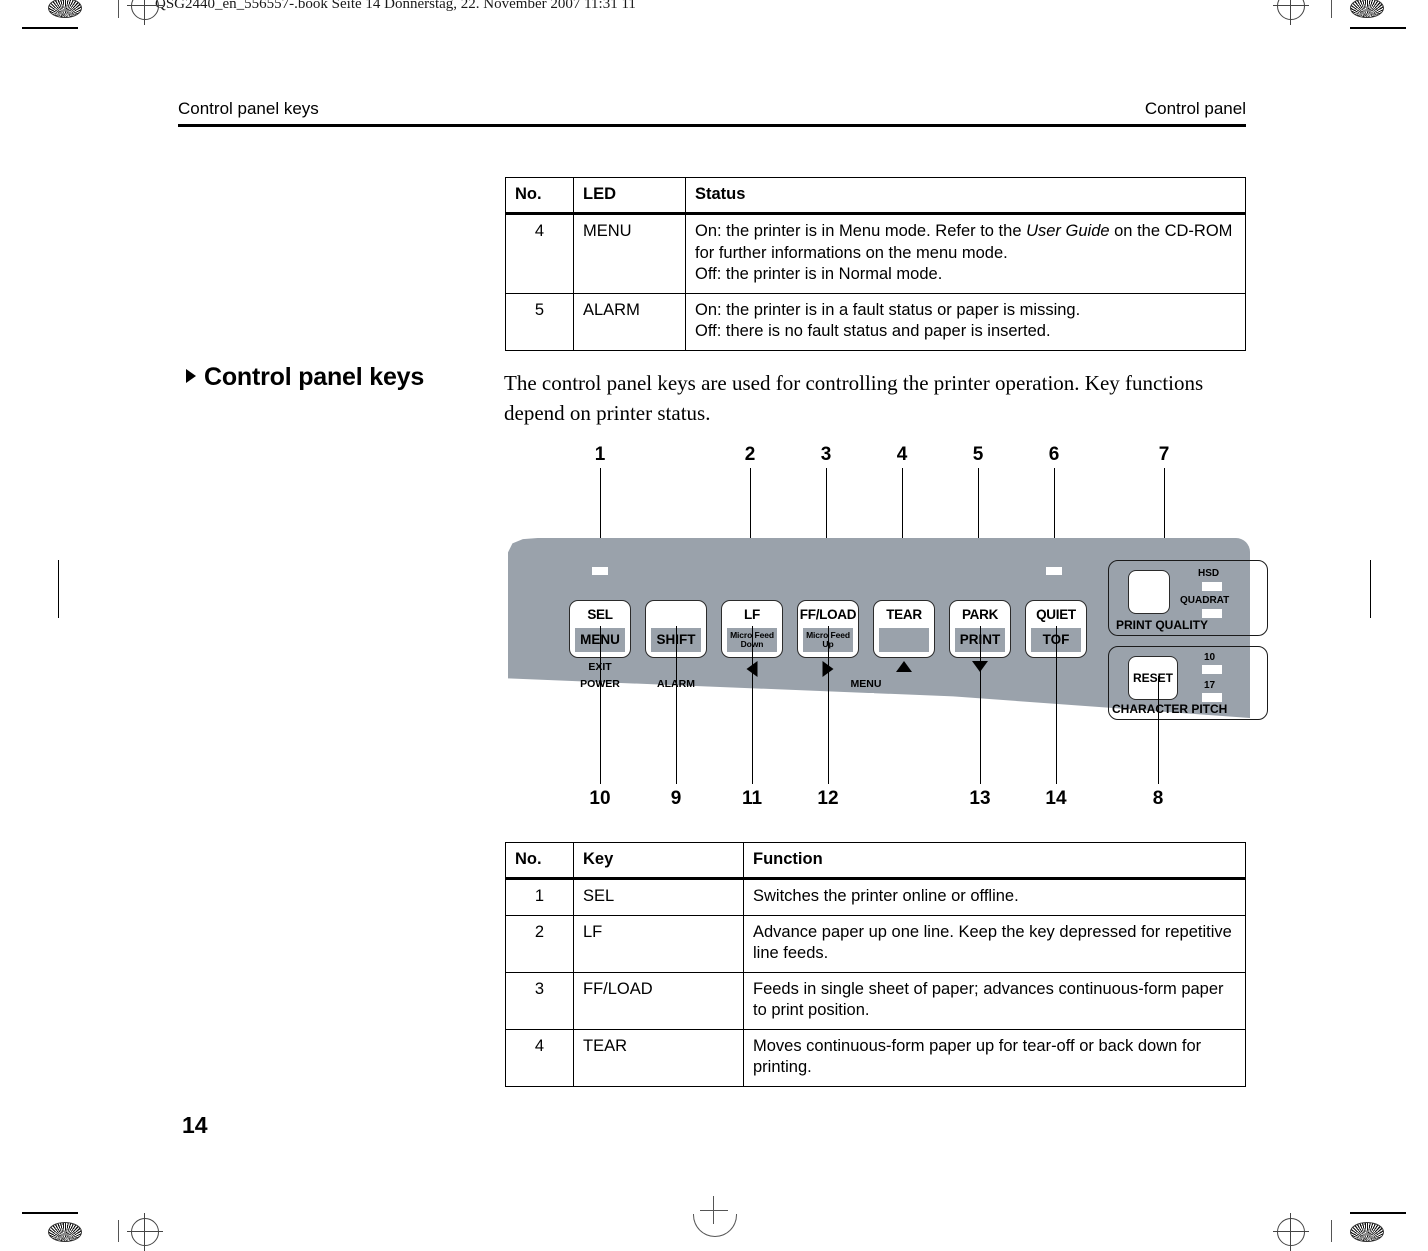 This screenshot has width=1428, height=1251. I want to click on key-shift-top-label, so click(676, 614).